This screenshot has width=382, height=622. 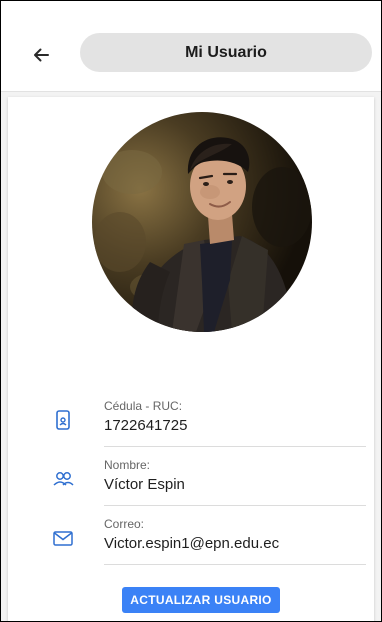 I want to click on info-row-nombre: Nombre: Víctor Espin, so click(x=191, y=483).